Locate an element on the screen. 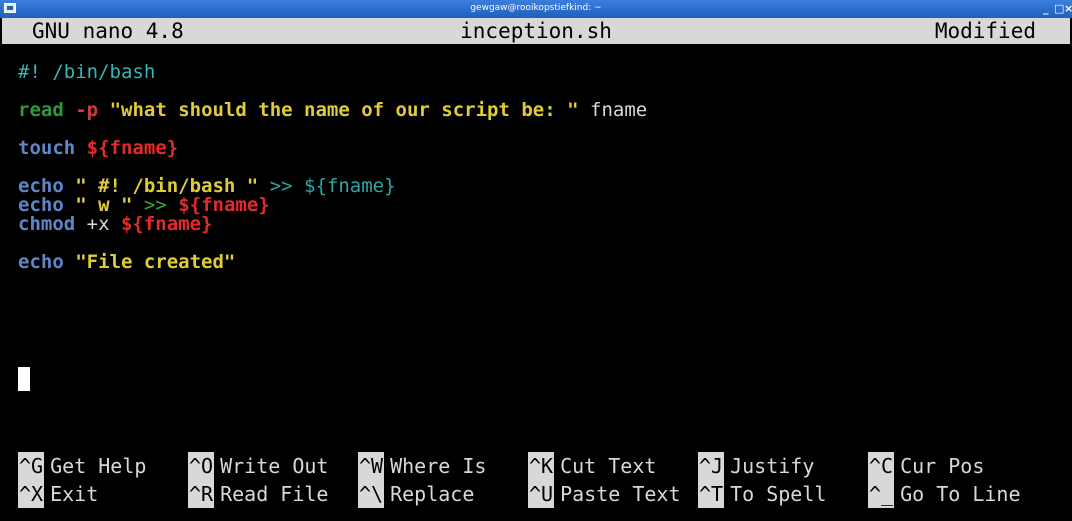 The width and height of the screenshot is (1072, 521). chmod-args: +x is located at coordinates (92, 224).